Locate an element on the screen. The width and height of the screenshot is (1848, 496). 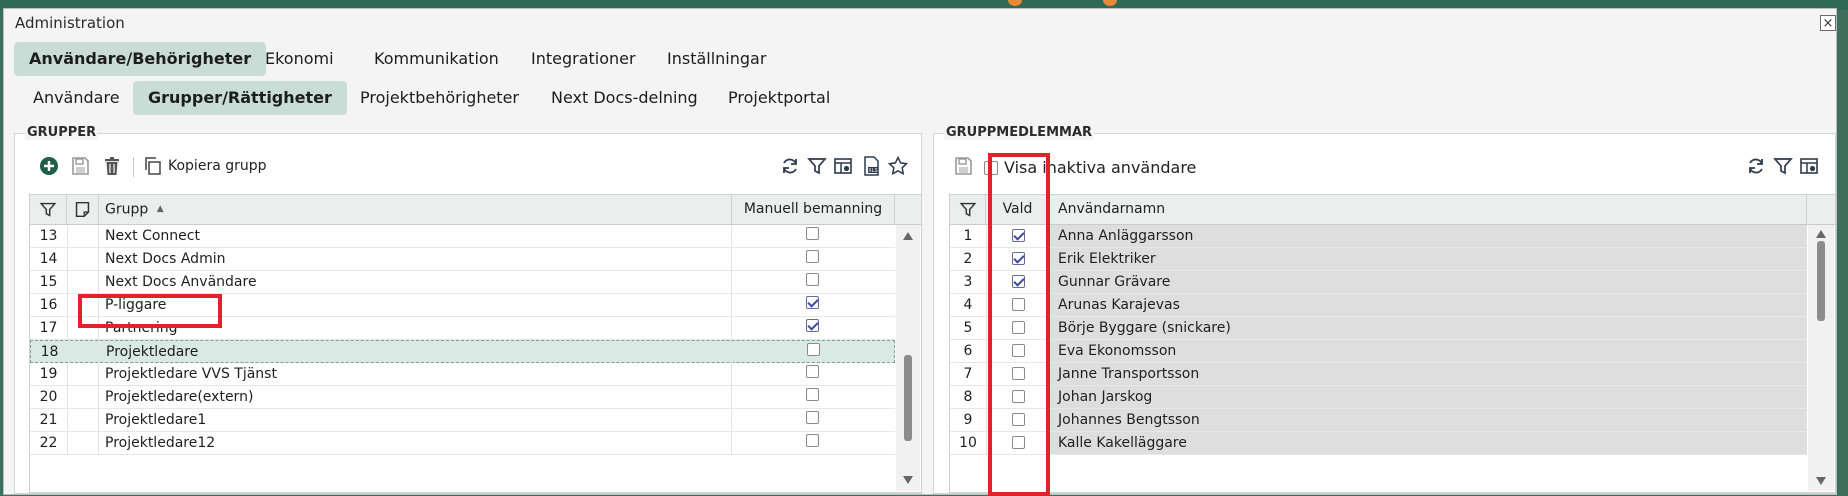
tab-installningar: Inställningar is located at coordinates (716, 59).